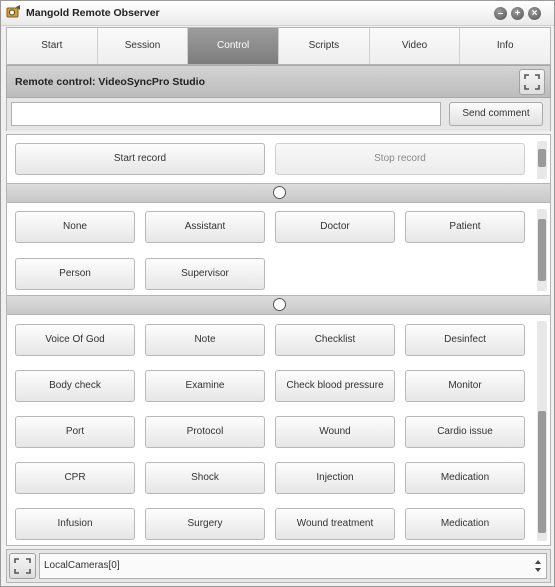  I want to click on tab-control: Control, so click(234, 46).